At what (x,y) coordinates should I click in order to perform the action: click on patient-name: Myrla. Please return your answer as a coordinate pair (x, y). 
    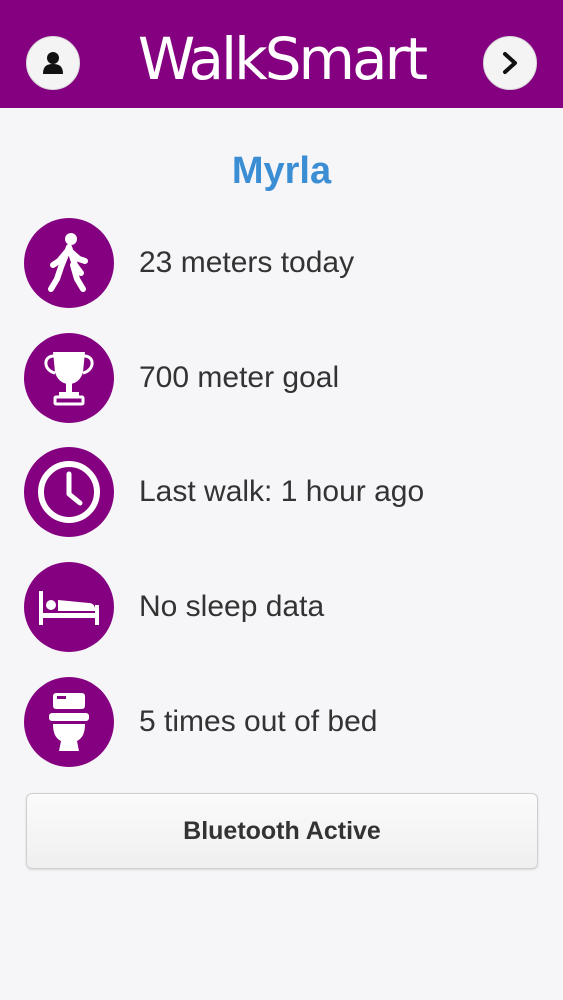
    Looking at the image, I should click on (281, 171).